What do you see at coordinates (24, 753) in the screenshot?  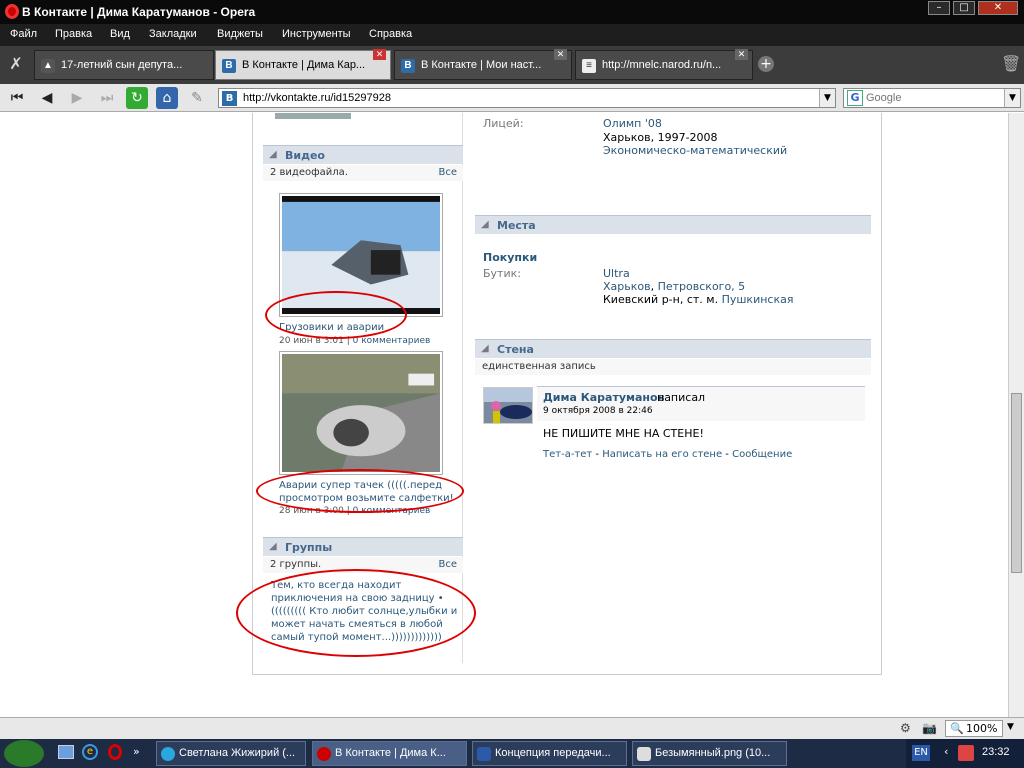 I see `start-button` at bounding box center [24, 753].